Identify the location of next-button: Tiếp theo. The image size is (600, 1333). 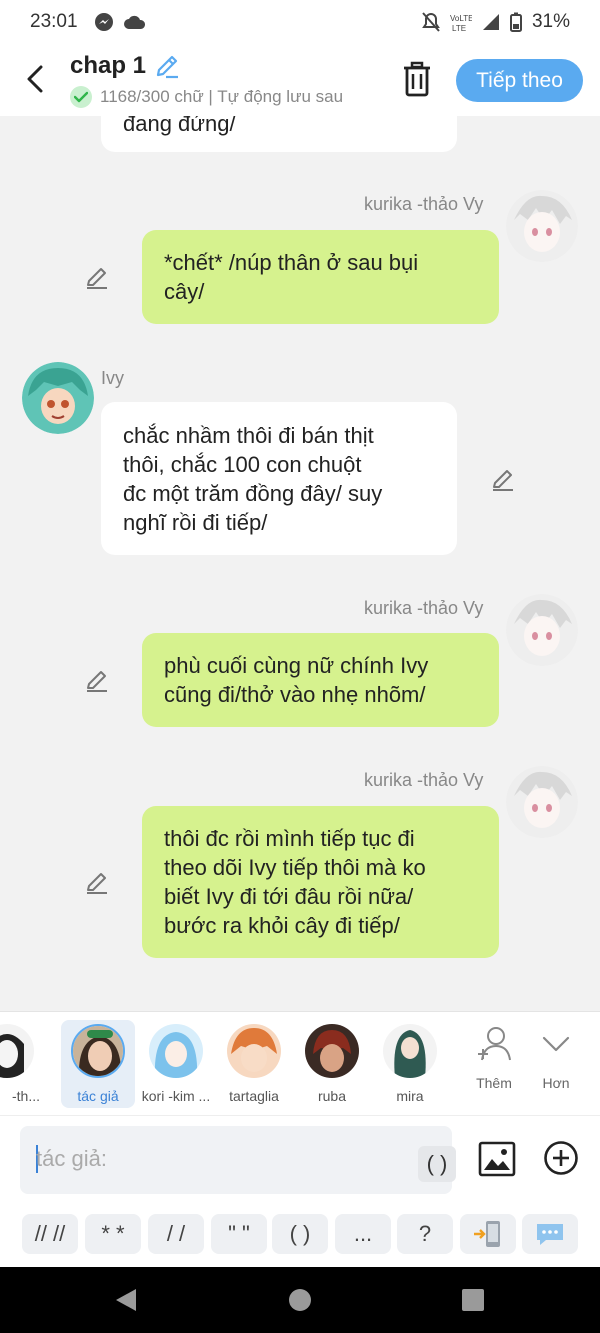
(519, 80).